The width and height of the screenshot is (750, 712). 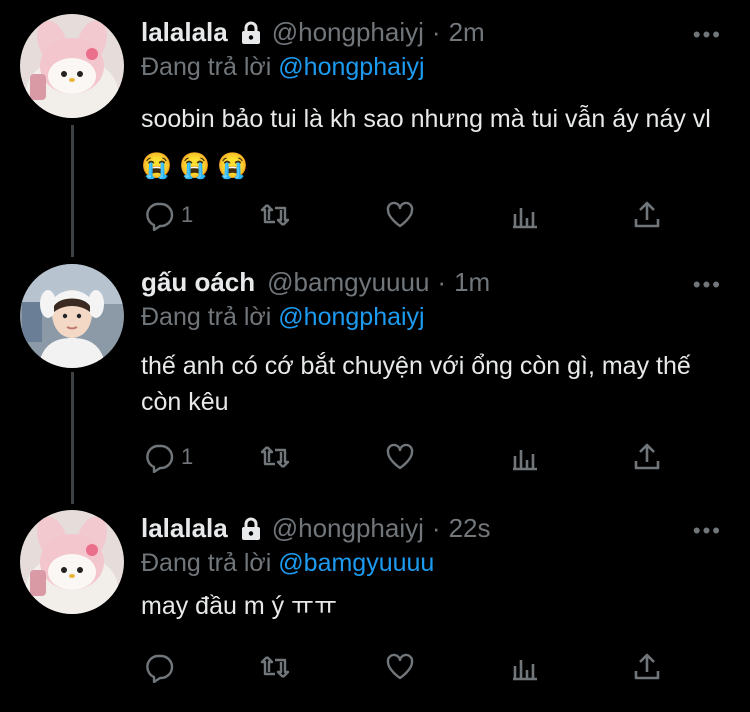 What do you see at coordinates (467, 32) in the screenshot?
I see `timestamp: 2m` at bounding box center [467, 32].